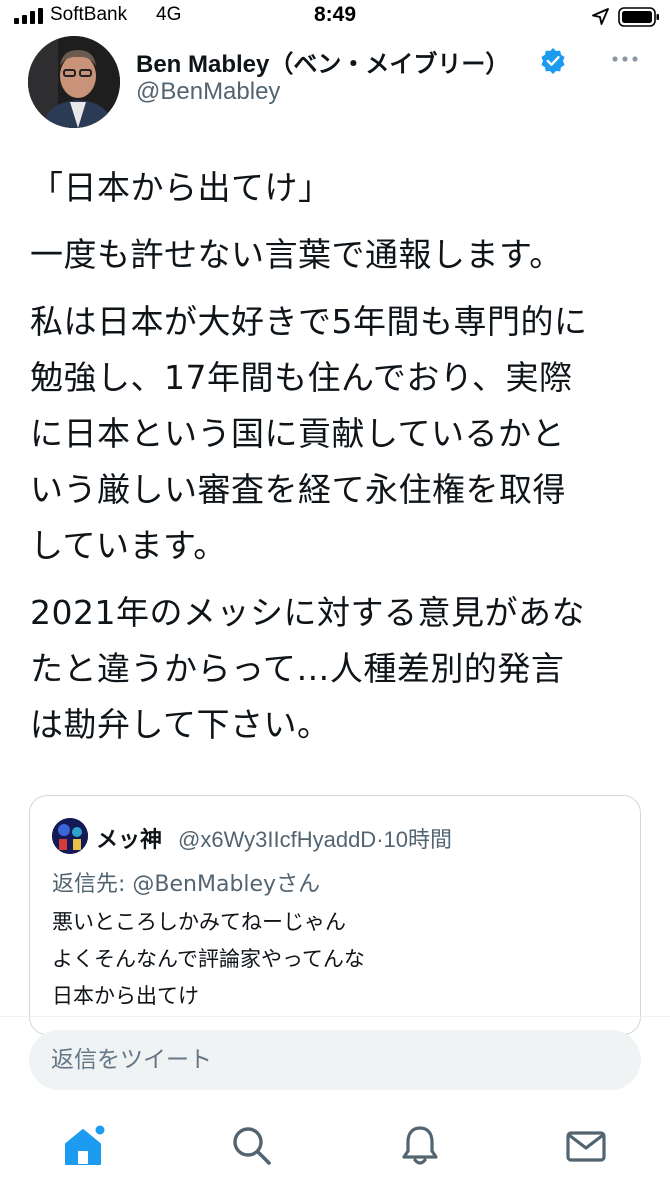  What do you see at coordinates (600, 16) in the screenshot?
I see `location-arrow-icon` at bounding box center [600, 16].